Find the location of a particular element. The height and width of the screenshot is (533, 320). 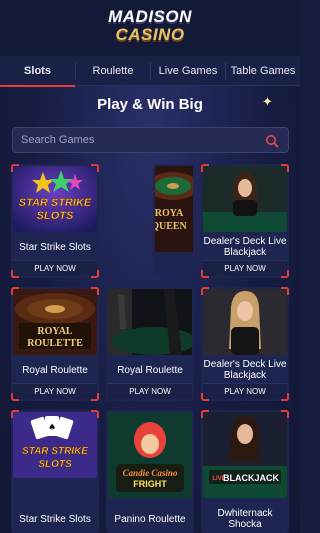

game-thumbnail-dealer is located at coordinates (245, 199).